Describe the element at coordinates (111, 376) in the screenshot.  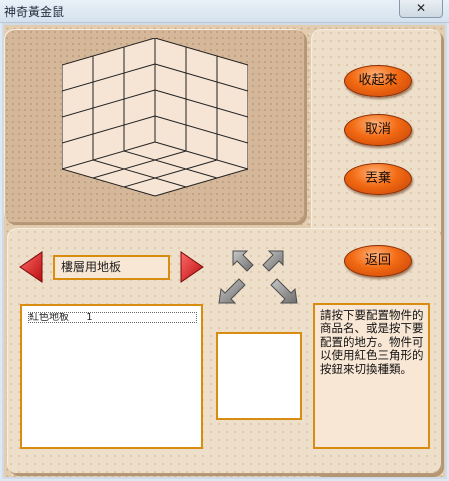
I see `item-list: 紅色地板 1` at that location.